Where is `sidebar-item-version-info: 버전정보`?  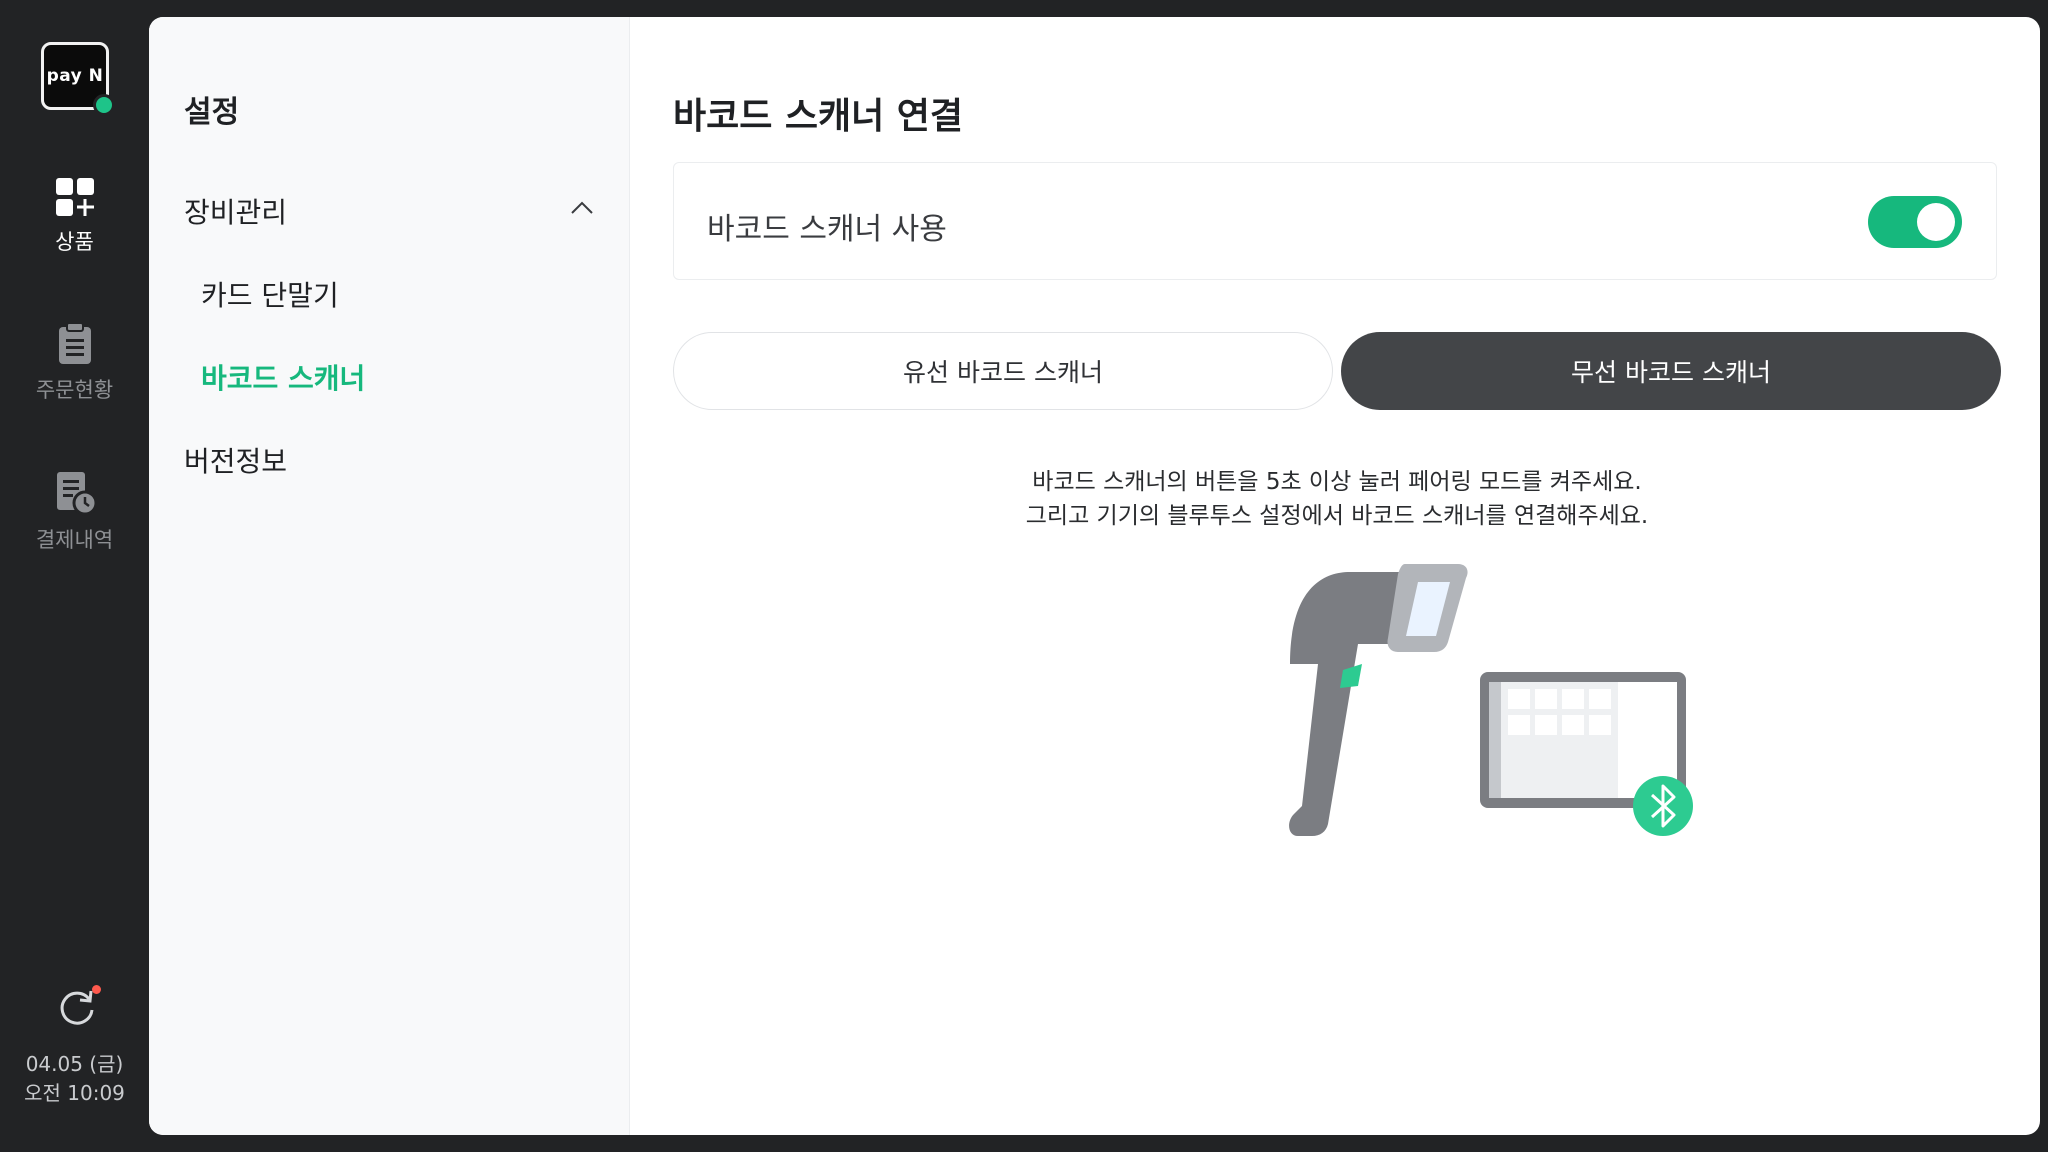
sidebar-item-version-info: 버전정보 is located at coordinates (235, 460).